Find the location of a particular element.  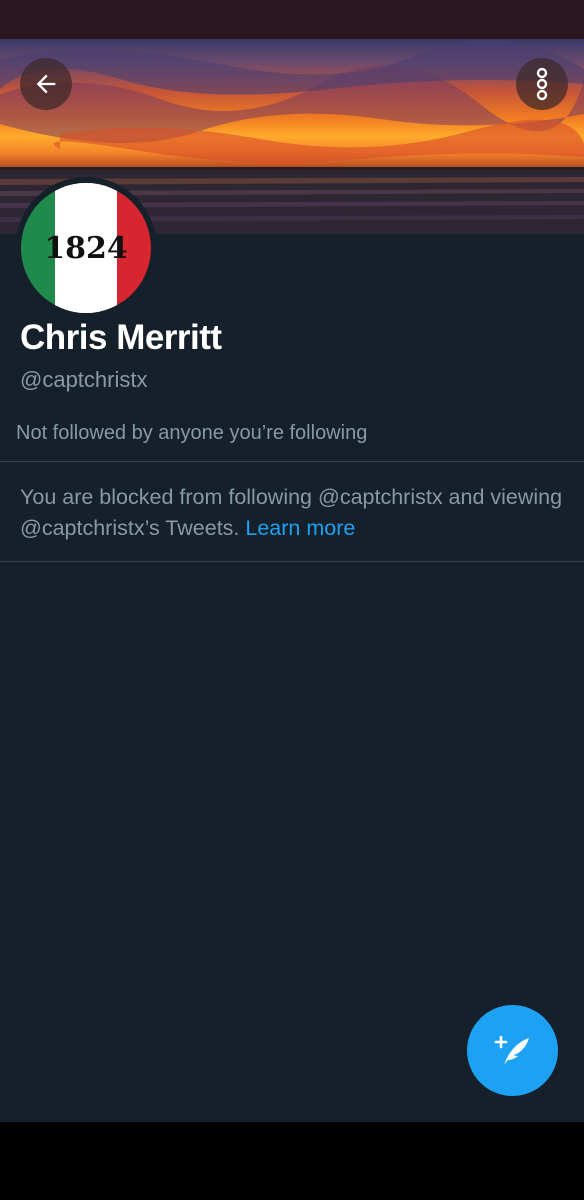

compose-tweet-button is located at coordinates (512, 1050).